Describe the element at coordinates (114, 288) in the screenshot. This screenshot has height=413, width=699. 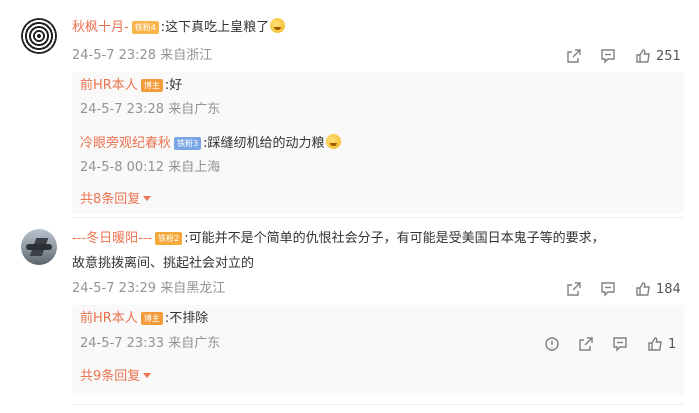
I see `comment-date: 24-5-7 23:29` at that location.